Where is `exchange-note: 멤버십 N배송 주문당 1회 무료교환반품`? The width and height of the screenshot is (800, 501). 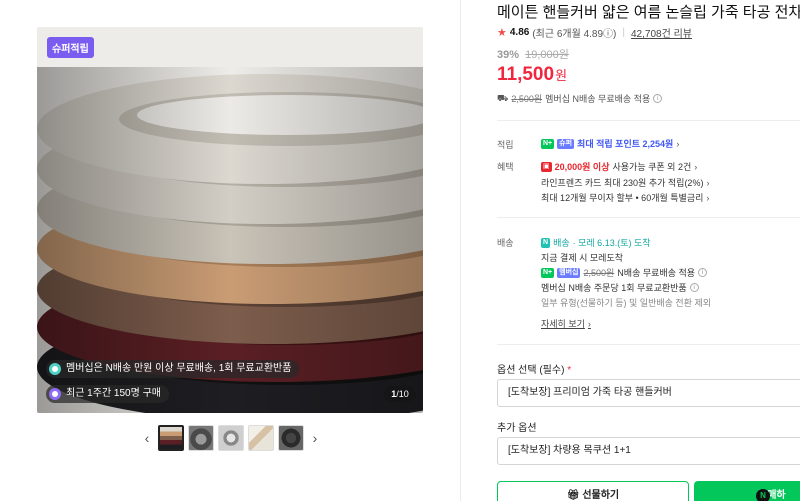 exchange-note: 멤버십 N배송 주문당 1회 무료교환반품 is located at coordinates (614, 288).